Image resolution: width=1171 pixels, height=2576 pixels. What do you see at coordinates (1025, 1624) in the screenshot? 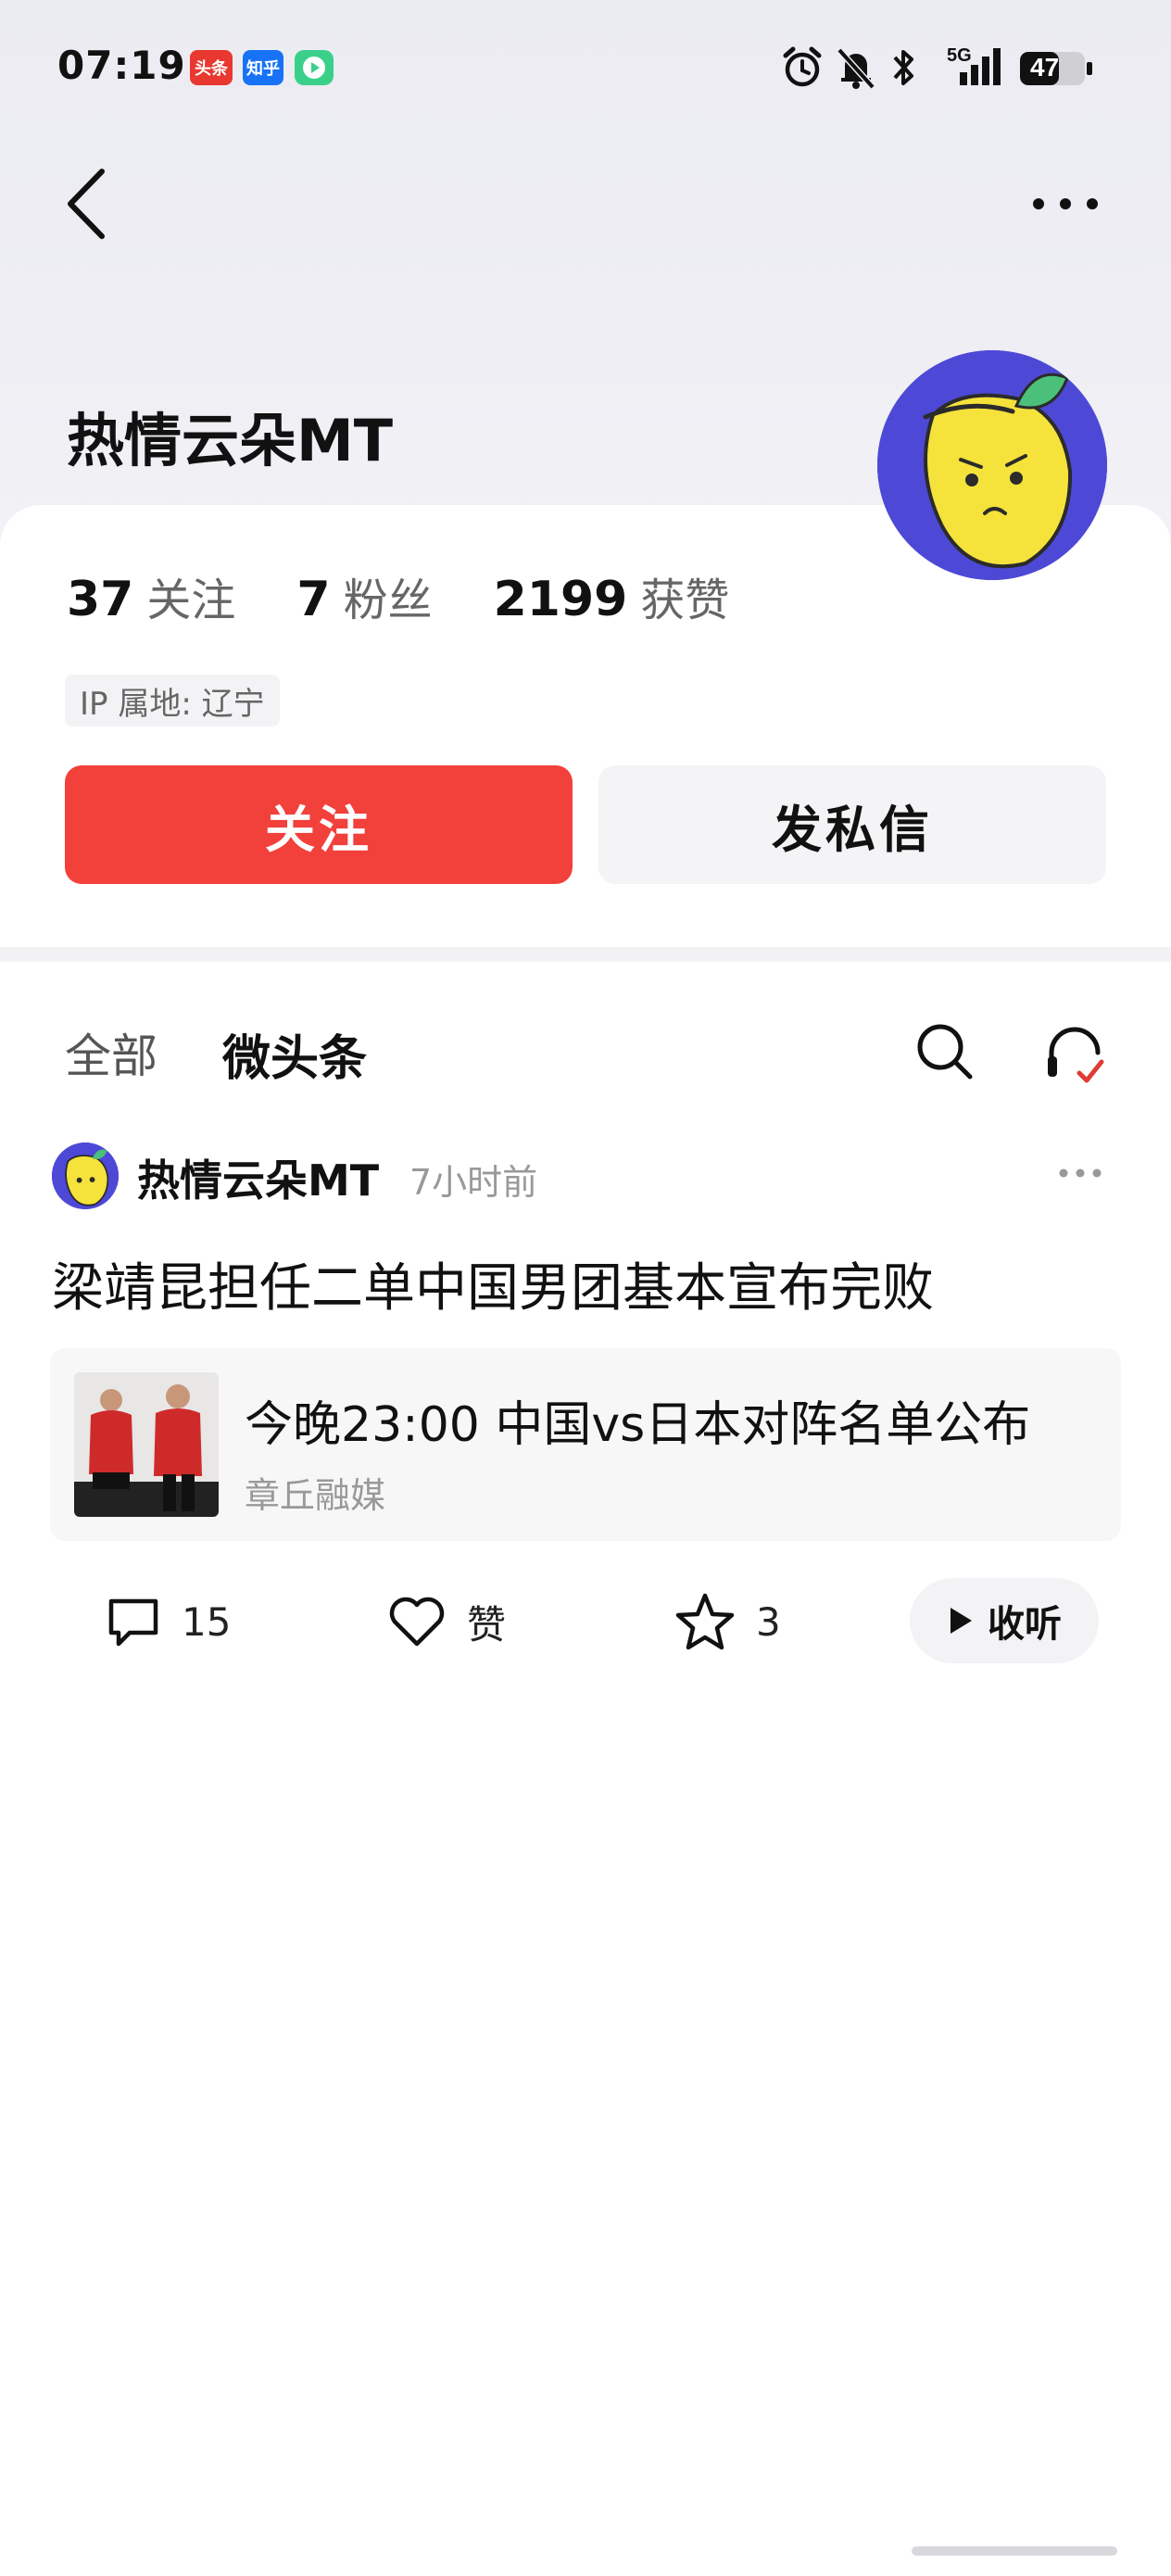
I see `listen-label: 收听` at bounding box center [1025, 1624].